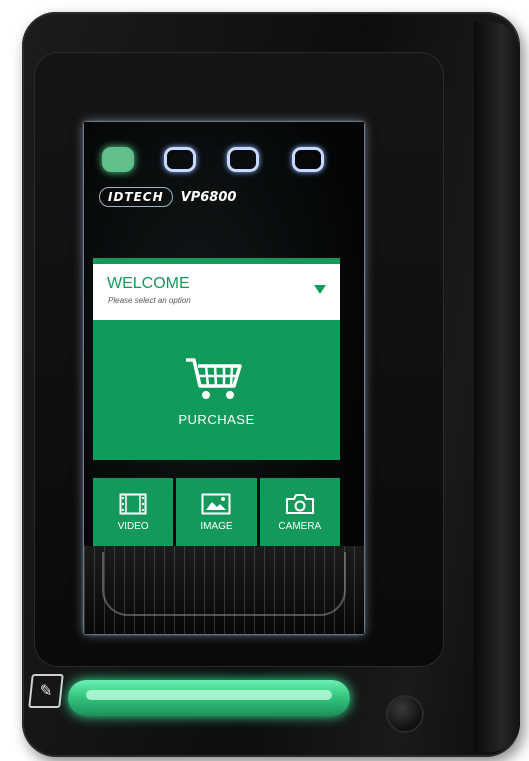 Image resolution: width=529 pixels, height=761 pixels. Describe the element at coordinates (136, 197) in the screenshot. I see `idtech-logo: IDTECH` at that location.